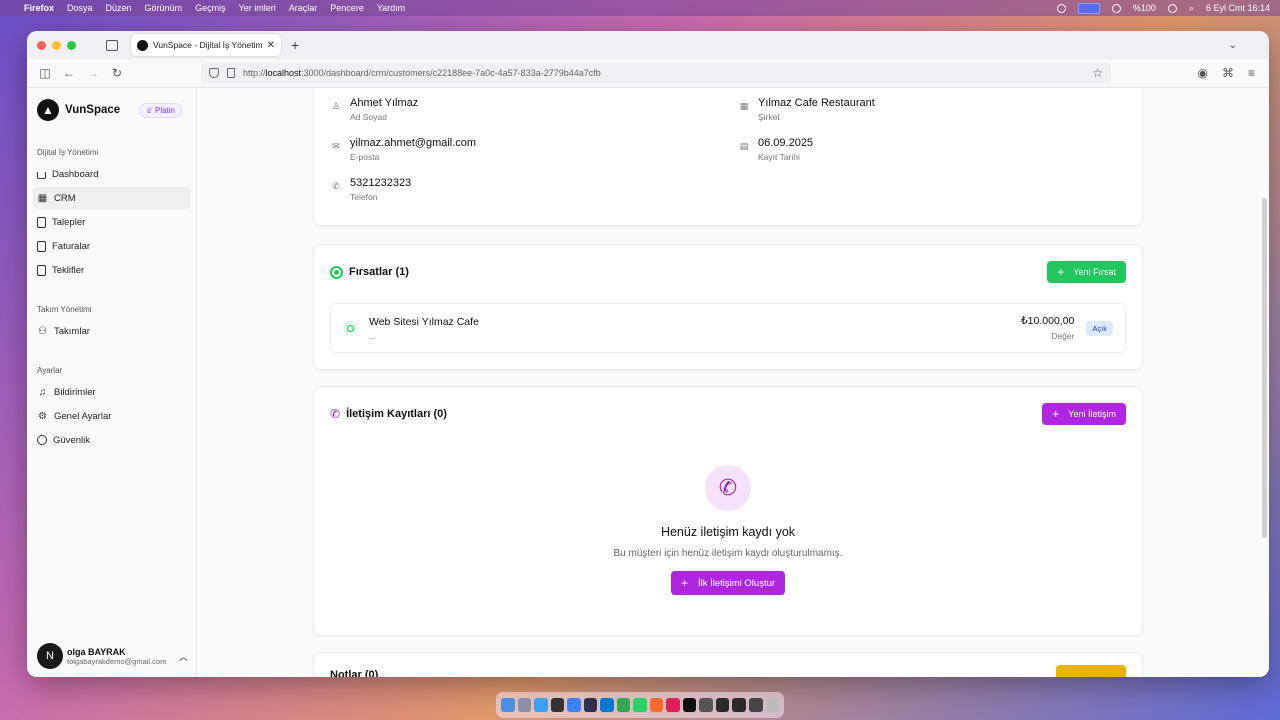  What do you see at coordinates (72, 331) in the screenshot?
I see `sidebar-item-label: Takımlar` at bounding box center [72, 331].